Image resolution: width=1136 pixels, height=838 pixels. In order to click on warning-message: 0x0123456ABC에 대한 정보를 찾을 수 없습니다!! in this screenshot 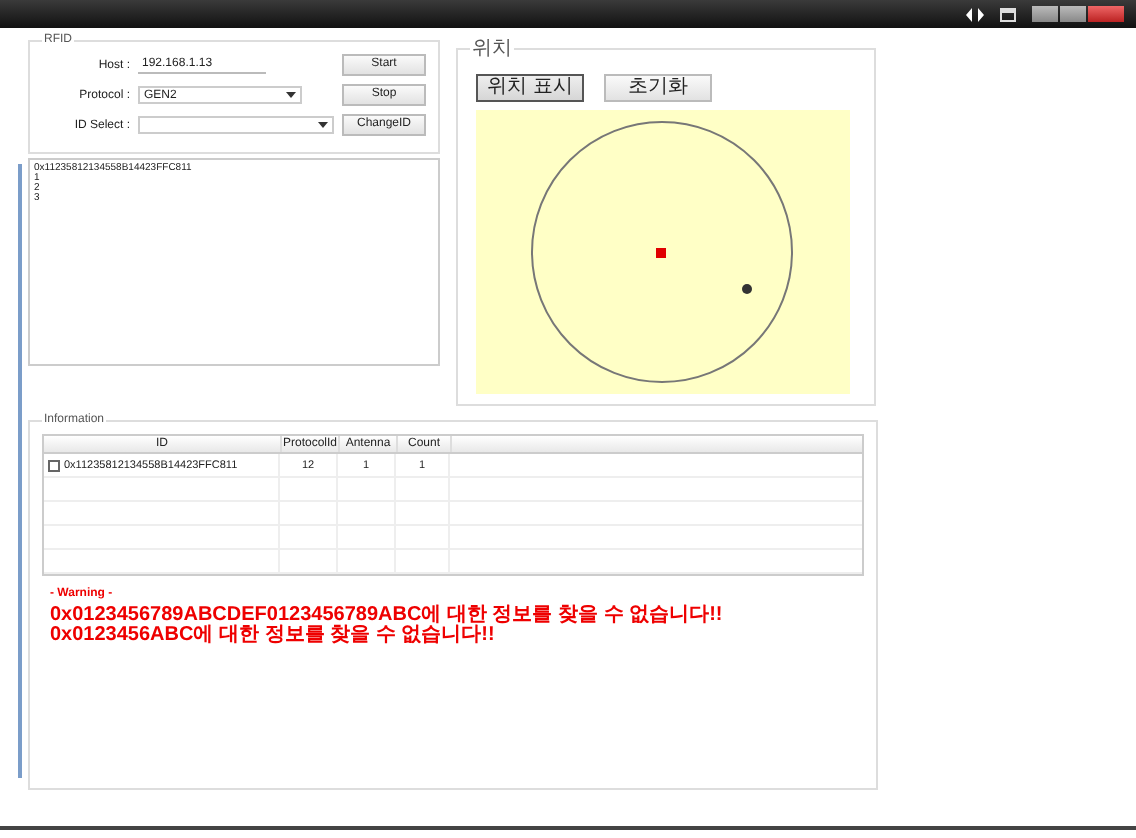, I will do `click(273, 636)`.